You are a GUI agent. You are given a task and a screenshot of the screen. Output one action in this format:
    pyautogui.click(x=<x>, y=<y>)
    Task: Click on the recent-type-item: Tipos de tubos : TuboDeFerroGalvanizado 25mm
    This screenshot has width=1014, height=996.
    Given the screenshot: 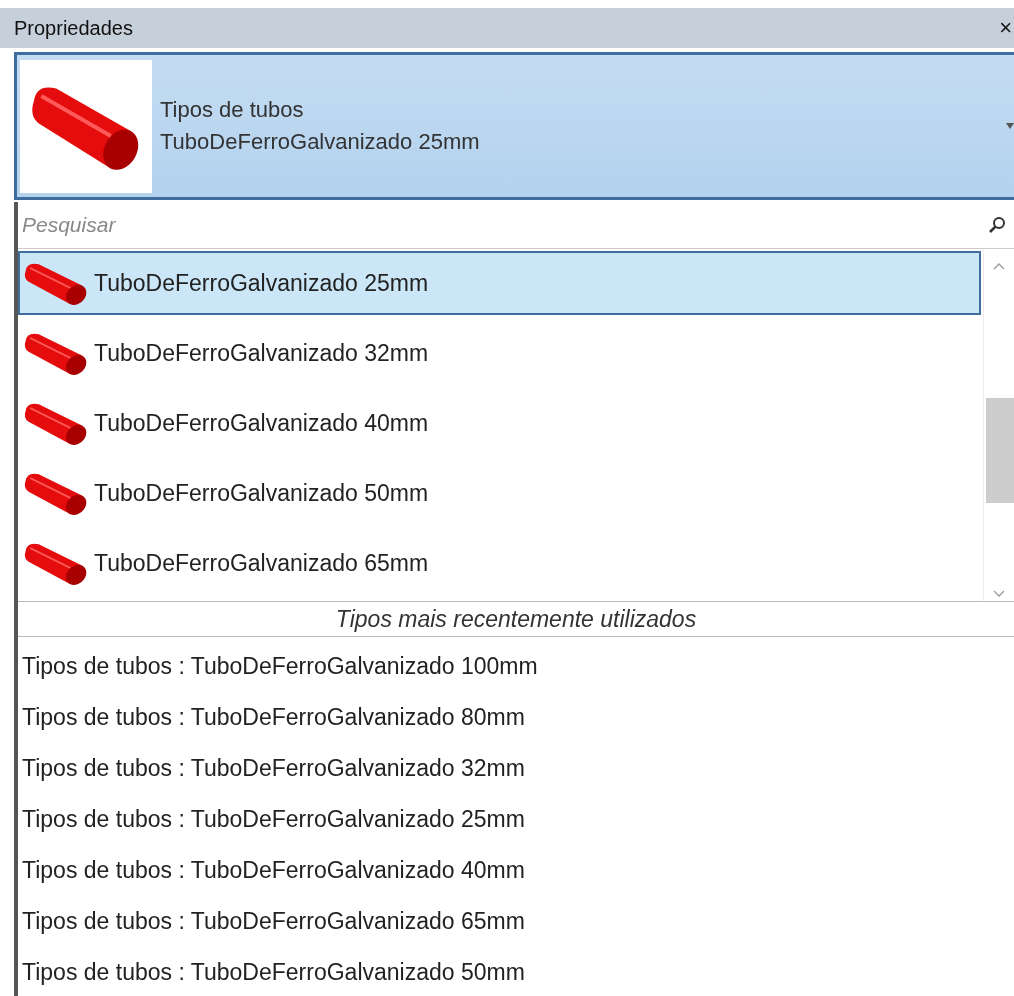 What is the action you would take?
    pyautogui.click(x=516, y=819)
    